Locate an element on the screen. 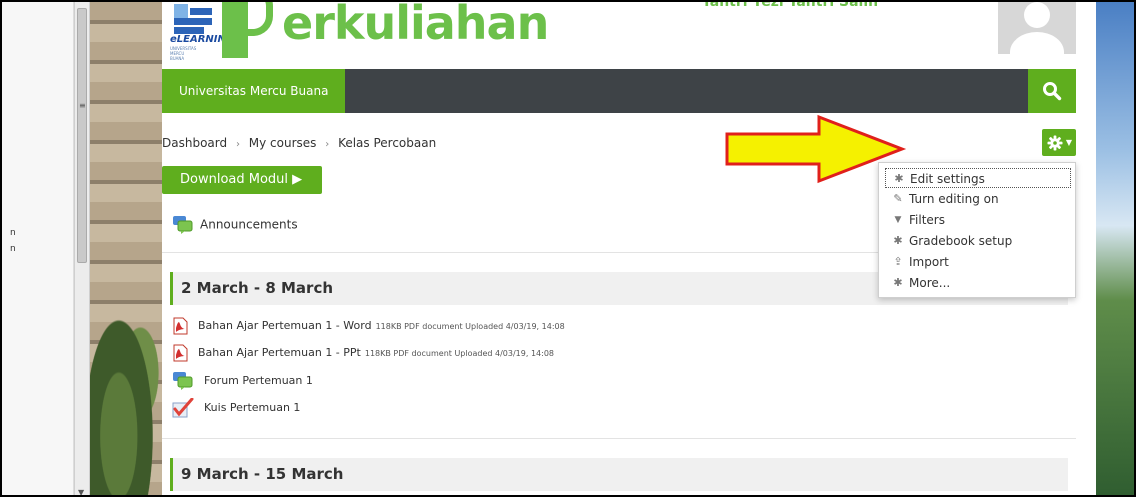  menu-item-edit-settings: ✱ Edit settings is located at coordinates (978, 178).